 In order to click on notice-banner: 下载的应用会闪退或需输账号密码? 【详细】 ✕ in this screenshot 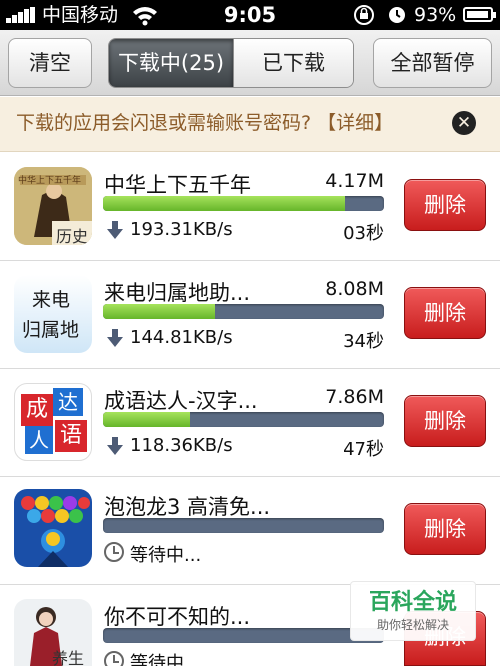, I will do `click(250, 124)`.